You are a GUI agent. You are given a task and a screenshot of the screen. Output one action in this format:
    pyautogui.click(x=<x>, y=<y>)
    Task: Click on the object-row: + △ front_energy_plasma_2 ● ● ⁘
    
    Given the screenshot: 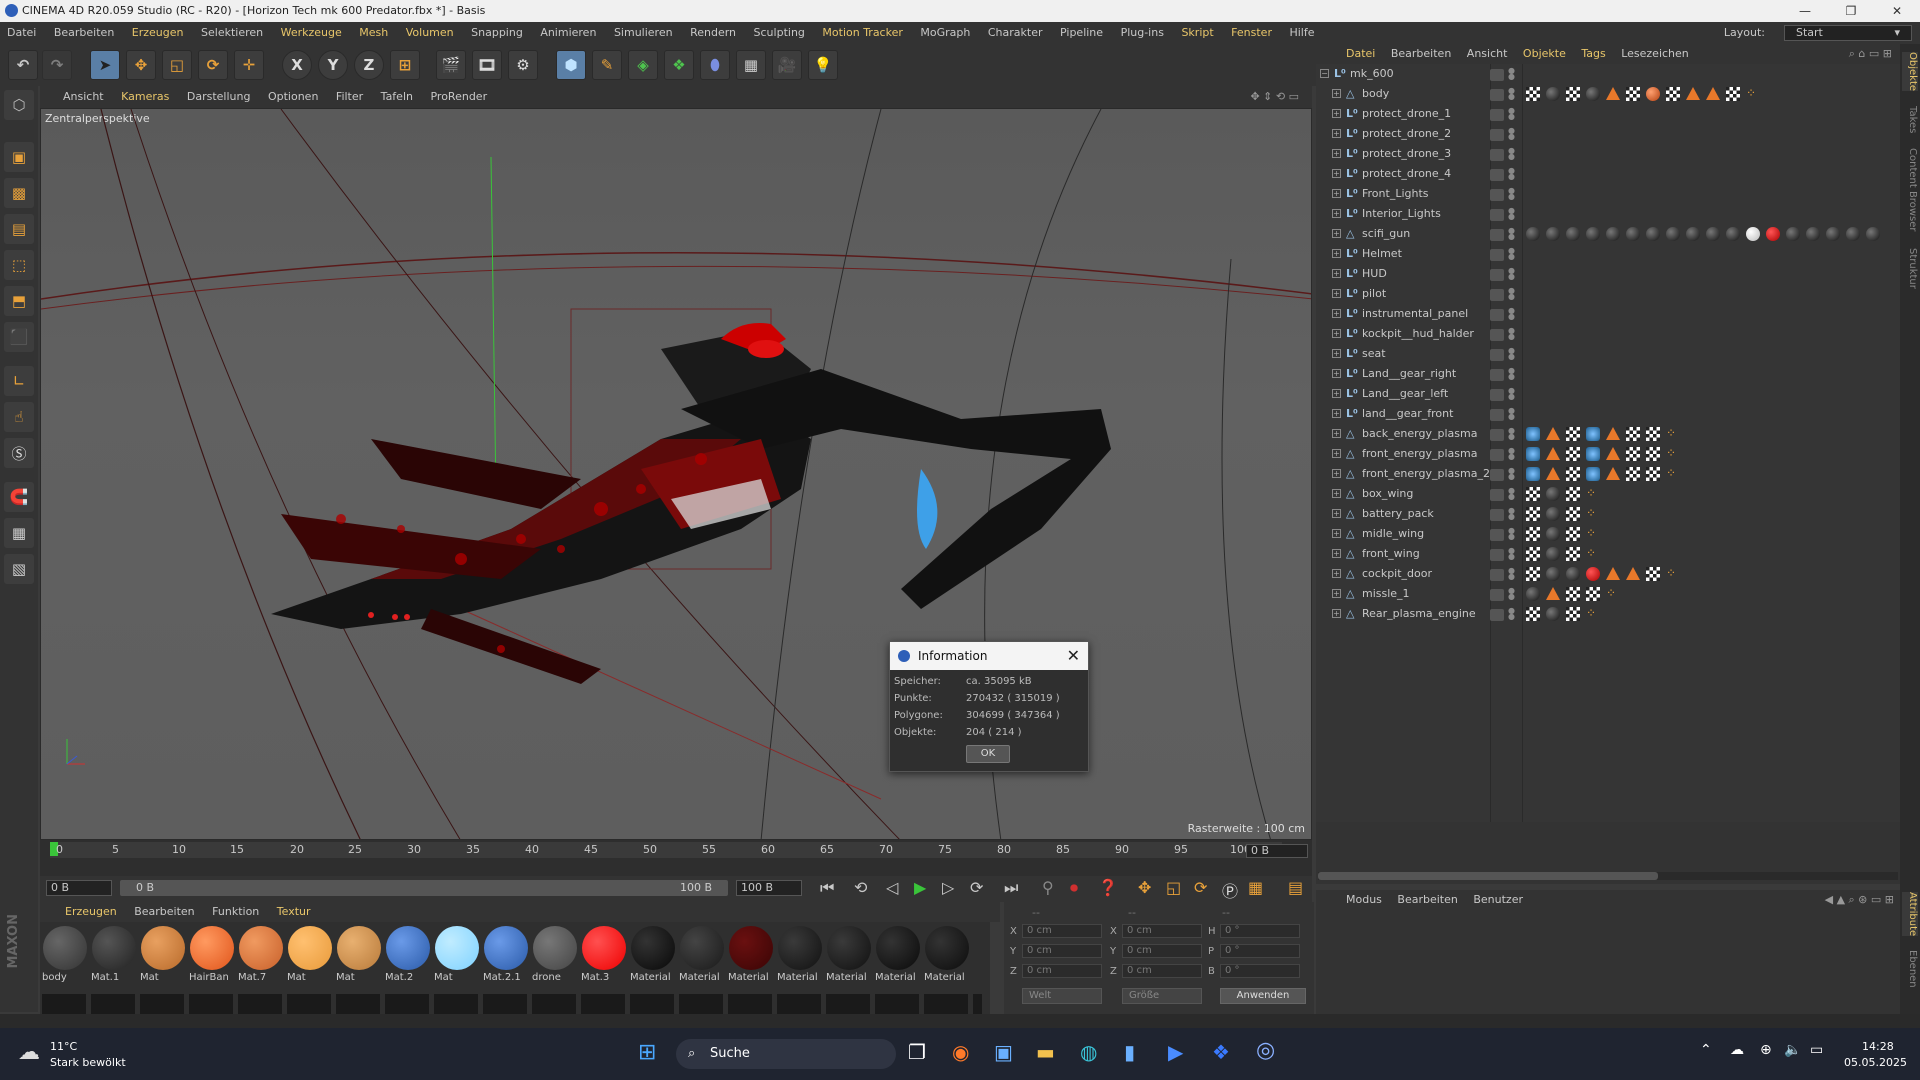 What is the action you would take?
    pyautogui.click(x=1609, y=474)
    